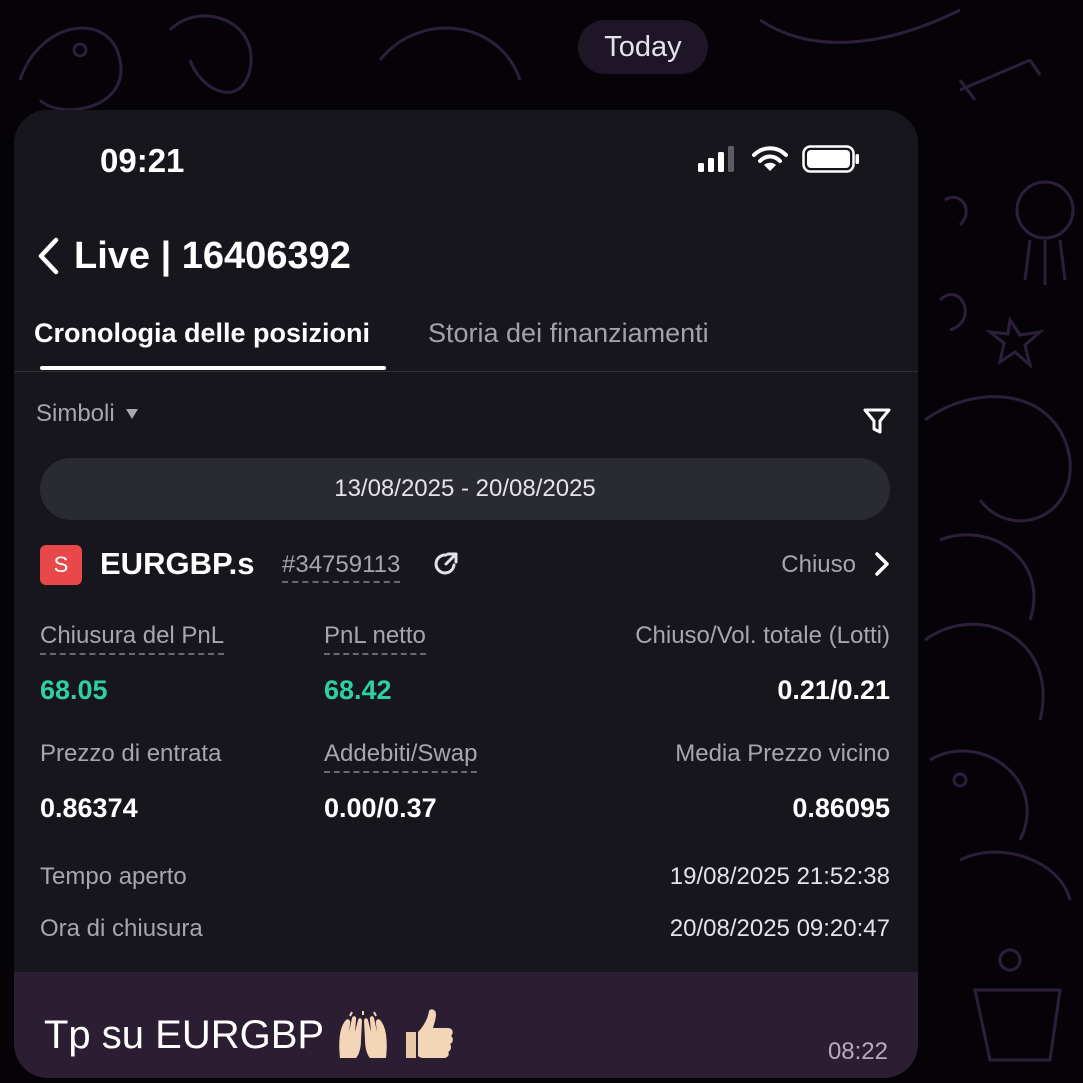 This screenshot has height=1083, width=1083. I want to click on net-pnl-value: 68.42, so click(358, 690).